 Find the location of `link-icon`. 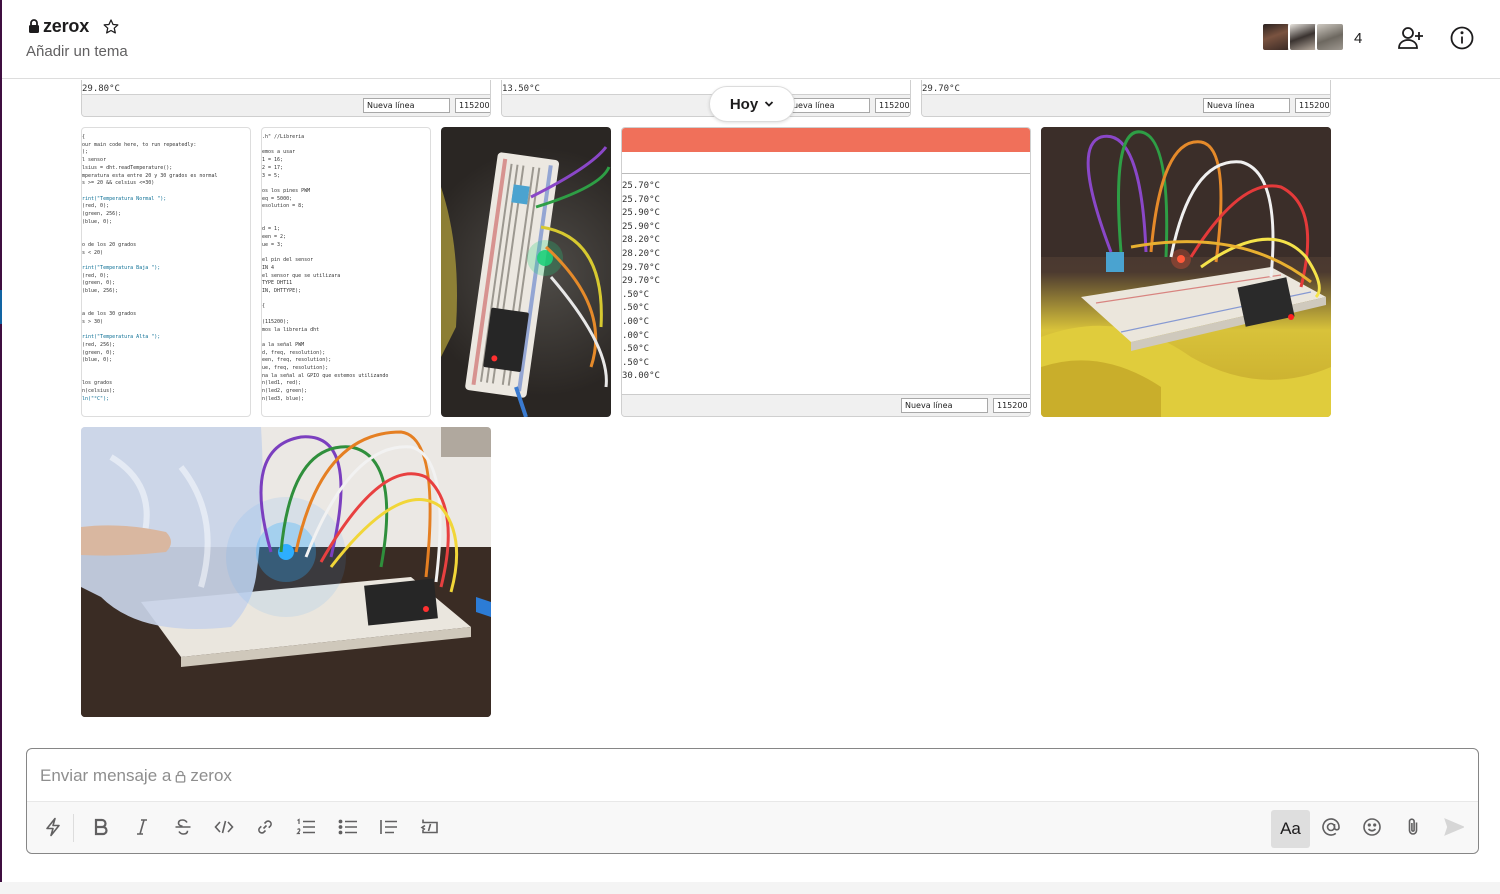

link-icon is located at coordinates (265, 827).